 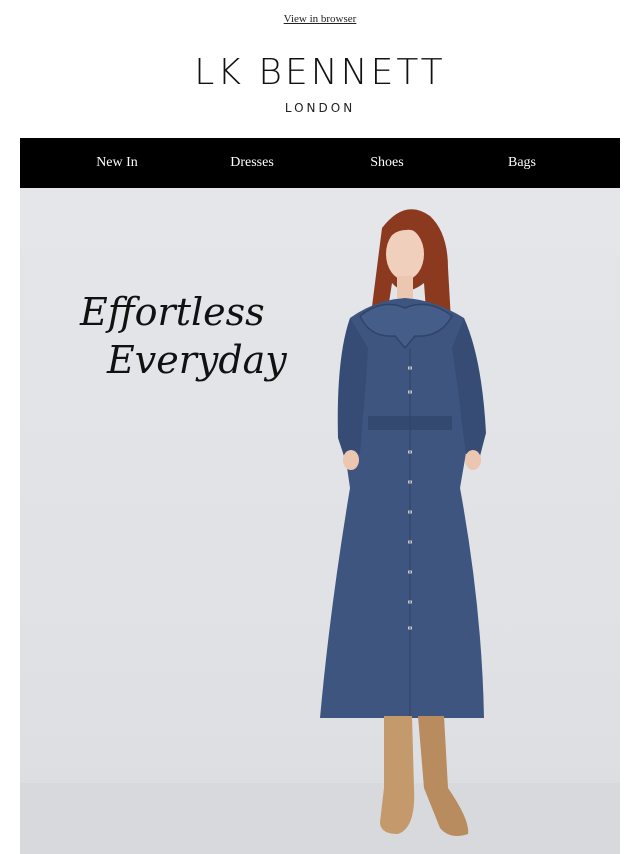 I want to click on view-in-browser-link: View in browser, so click(x=320, y=19).